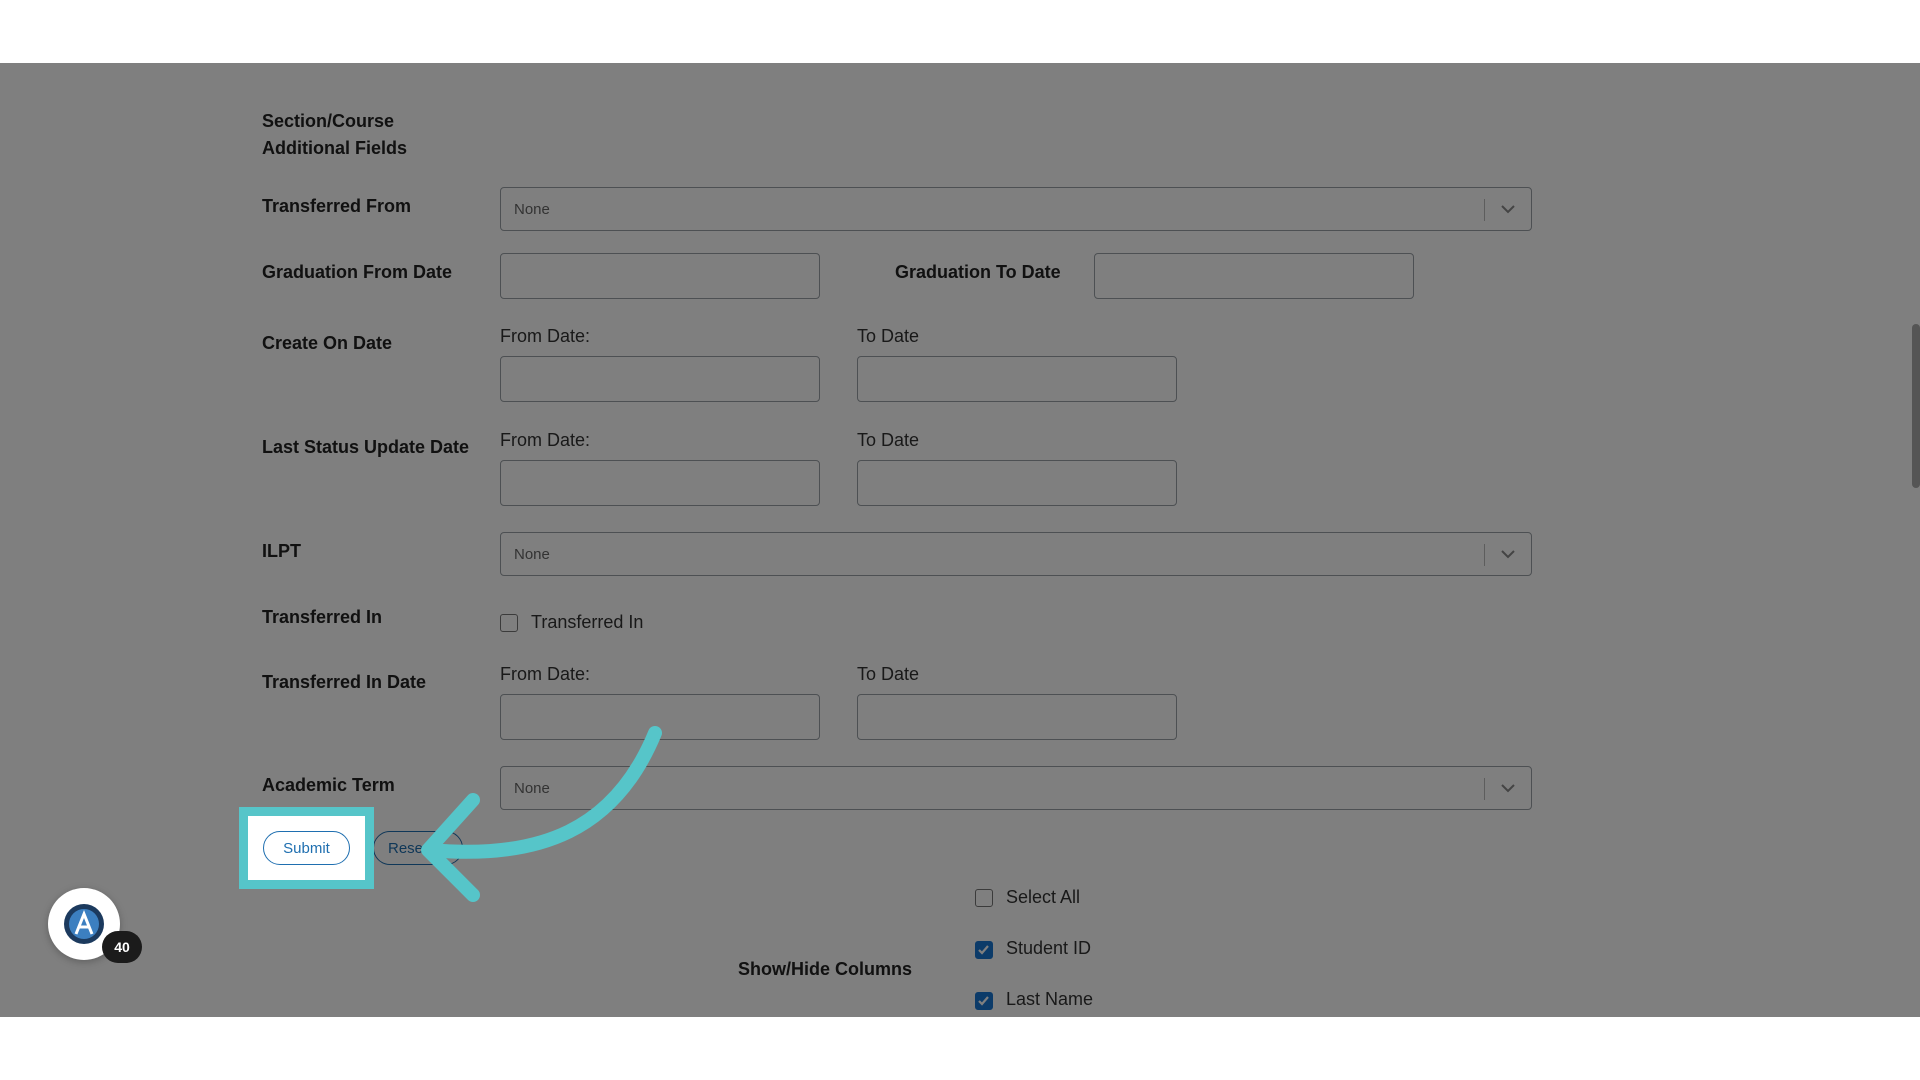 The image size is (1920, 1080). I want to click on ilpt-select: None, so click(1016, 554).